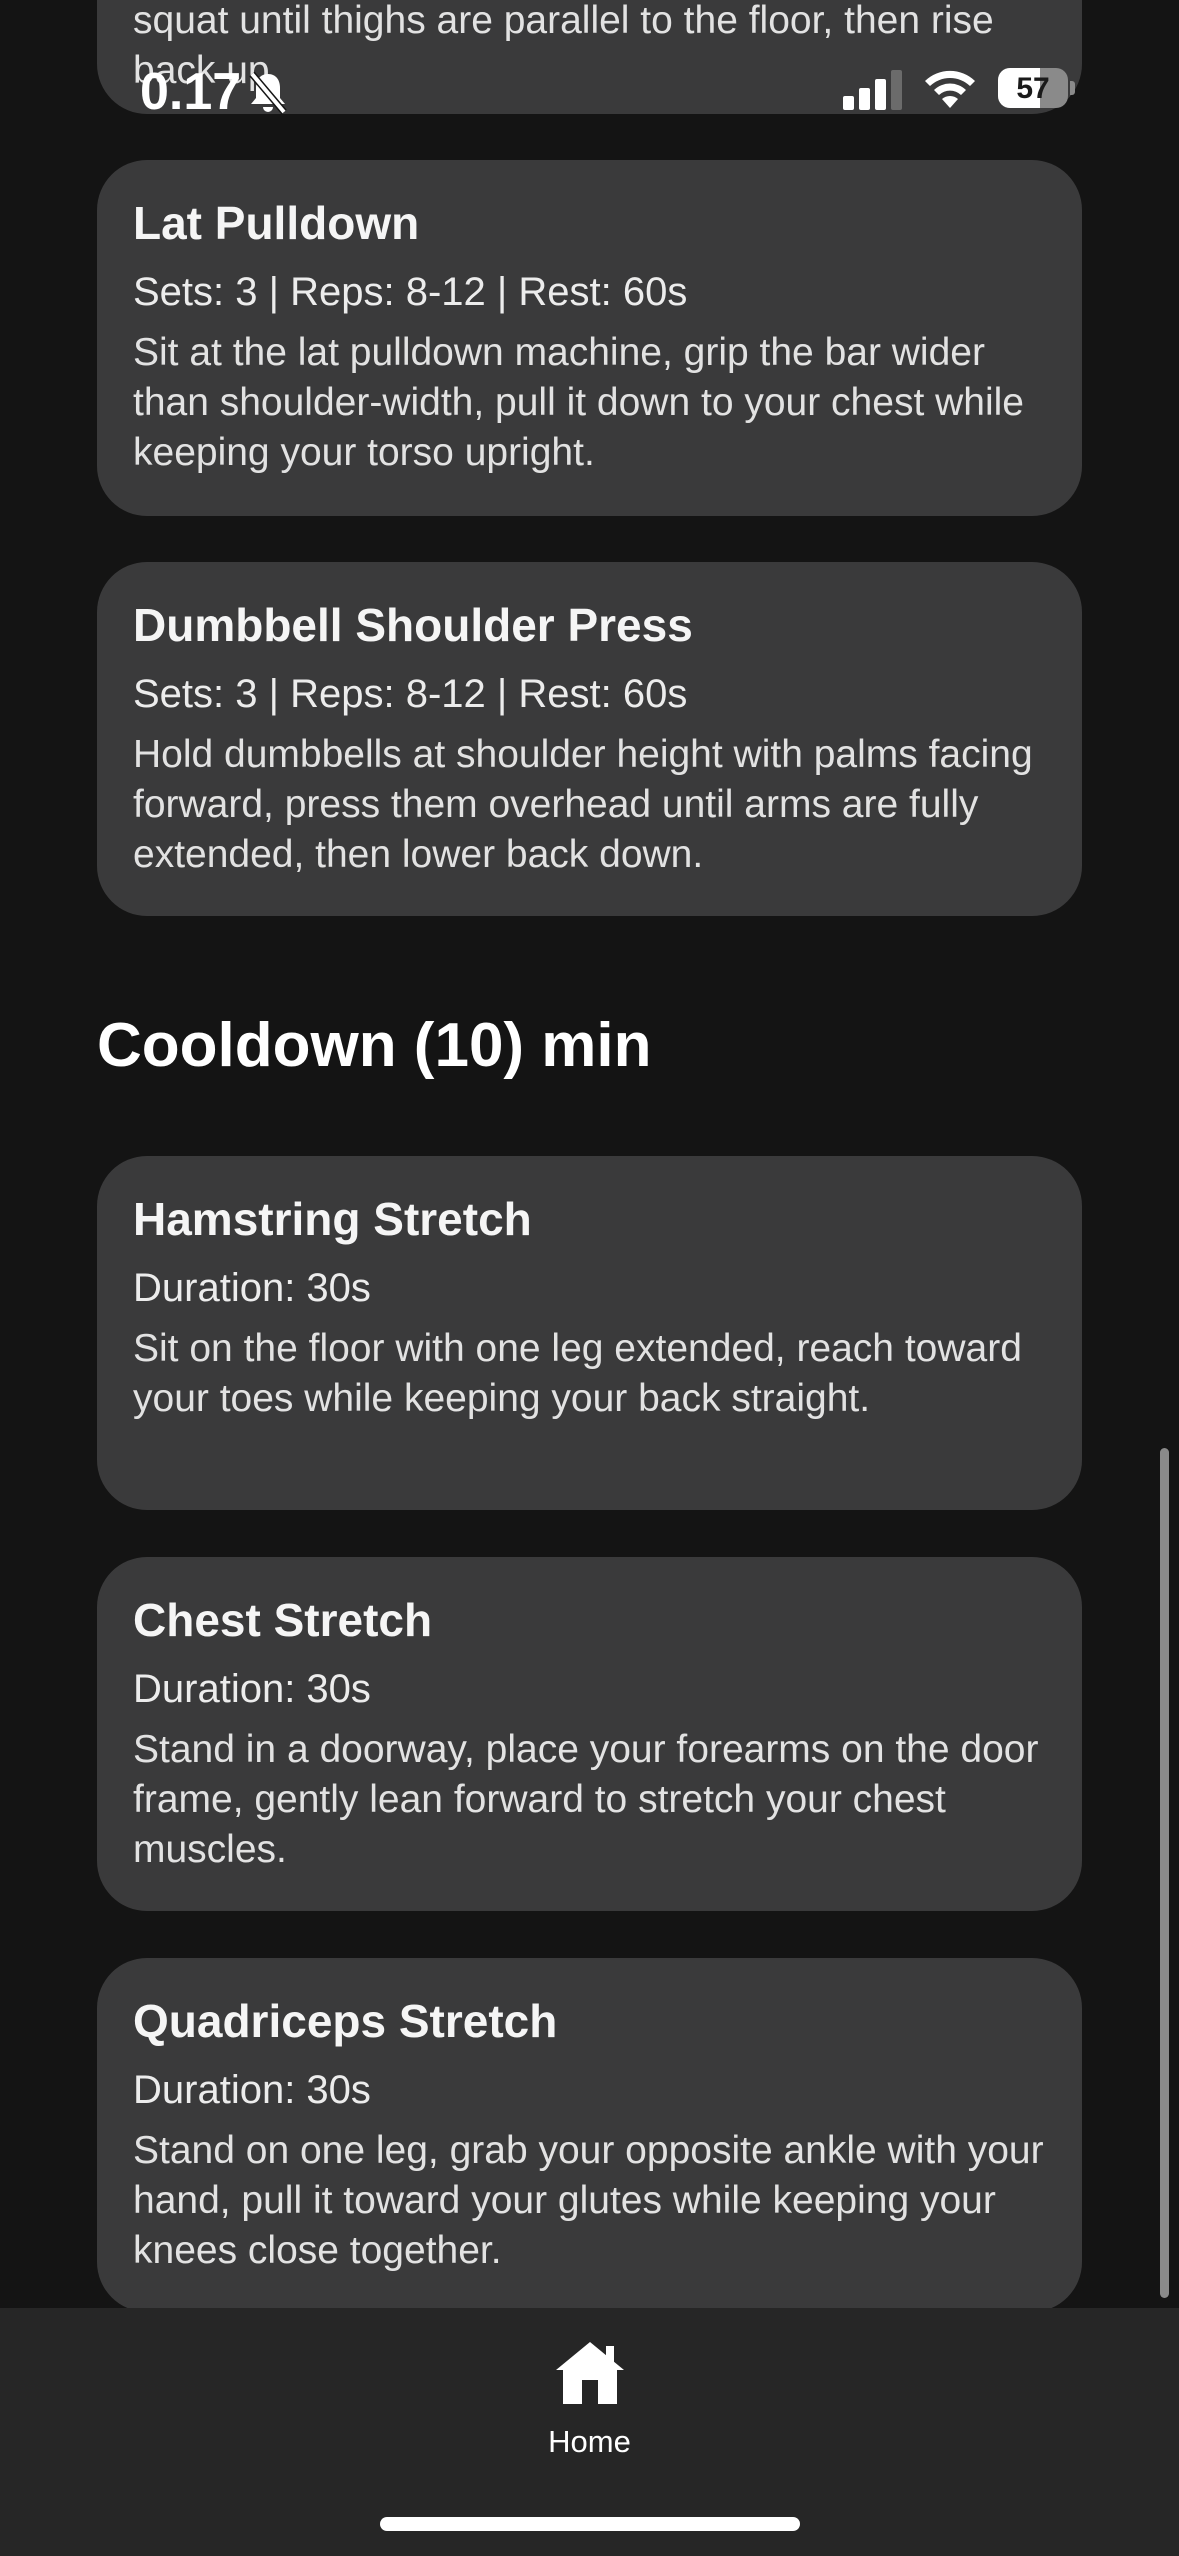  I want to click on battery-level: 57, so click(1033, 88).